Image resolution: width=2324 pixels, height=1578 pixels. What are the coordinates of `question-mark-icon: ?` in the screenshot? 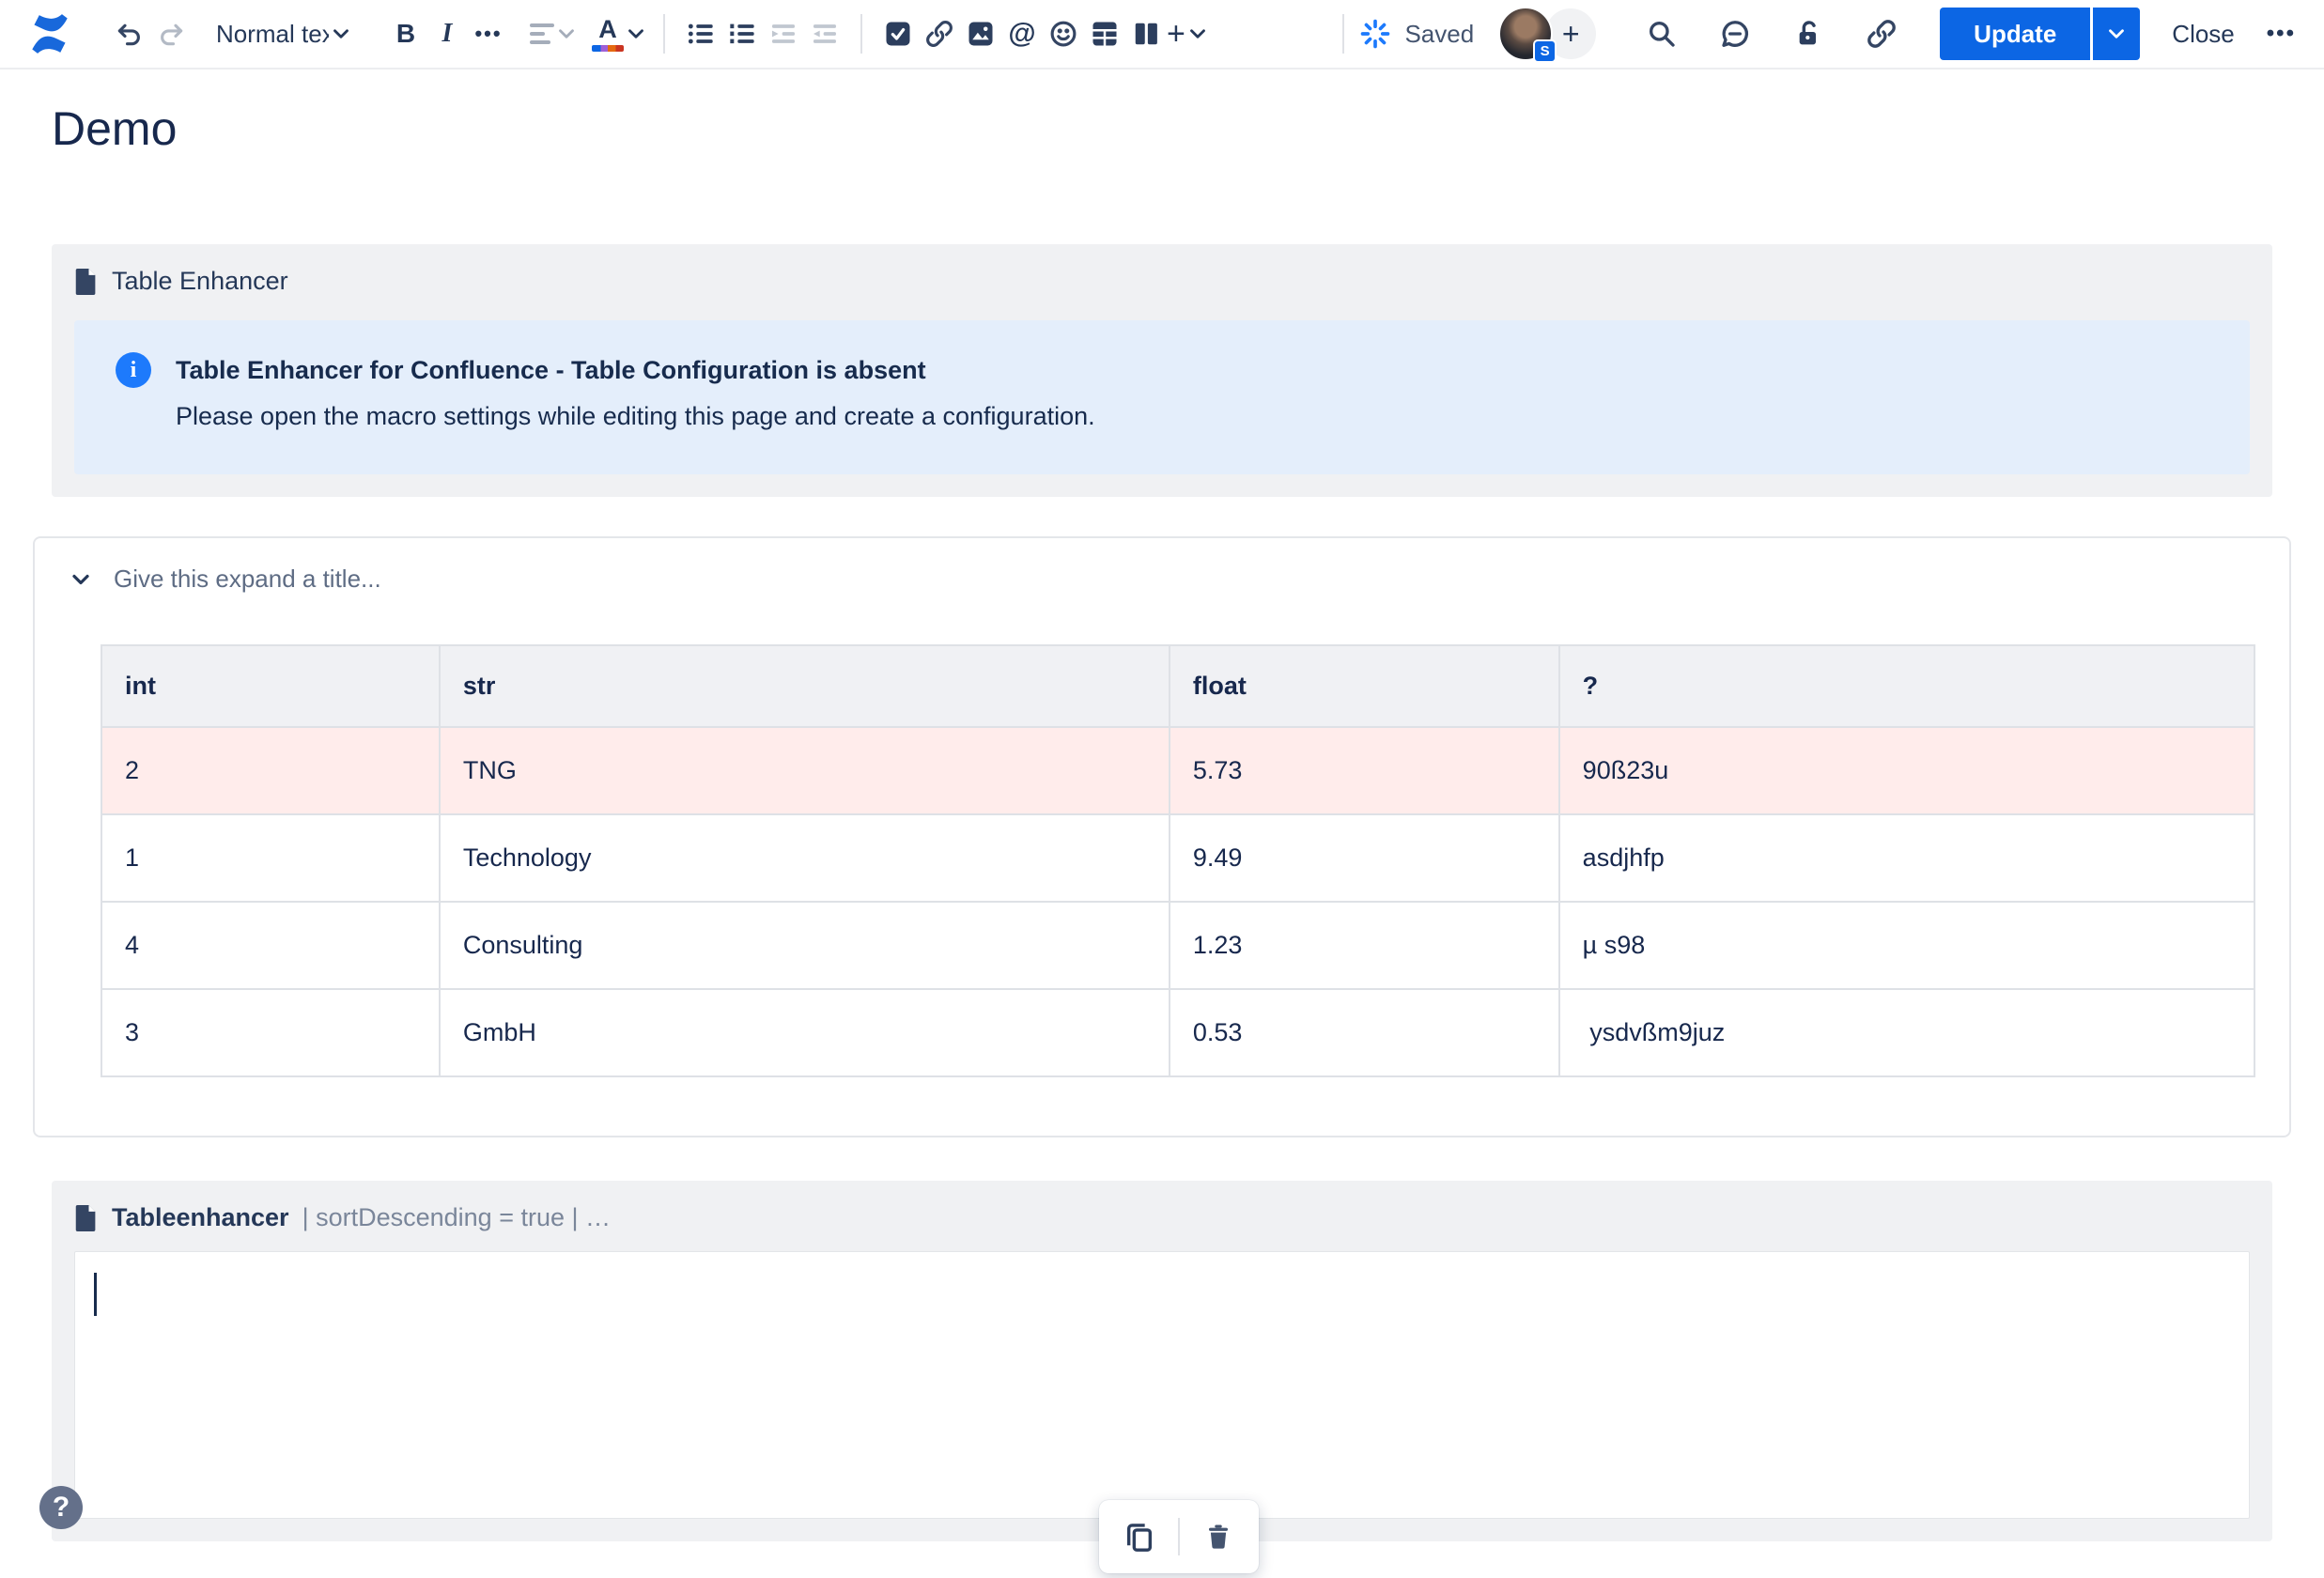 It's located at (61, 1507).